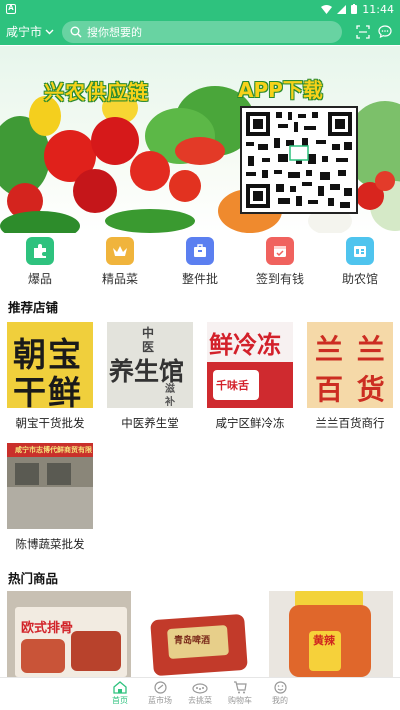  I want to click on shop-card: 中 医 养生馆 滋 补 中医养生堂, so click(150, 376).